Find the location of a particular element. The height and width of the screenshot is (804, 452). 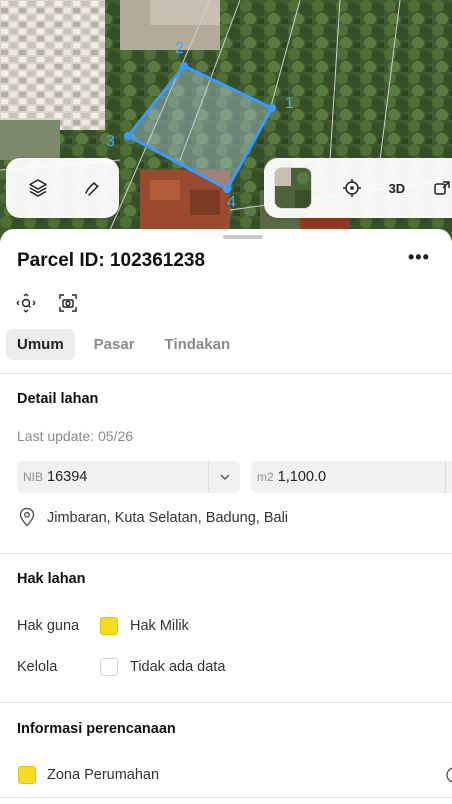

zoom-locate-icon is located at coordinates (26, 303).